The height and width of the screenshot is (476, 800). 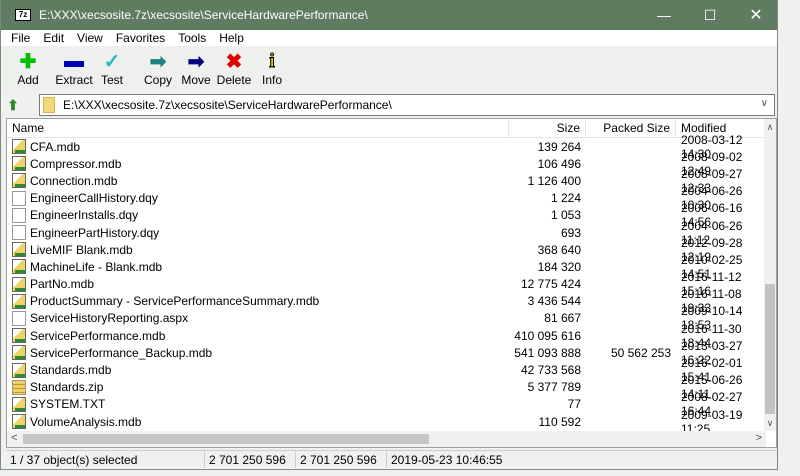 I want to click on toolbar-label: Move, so click(x=196, y=80).